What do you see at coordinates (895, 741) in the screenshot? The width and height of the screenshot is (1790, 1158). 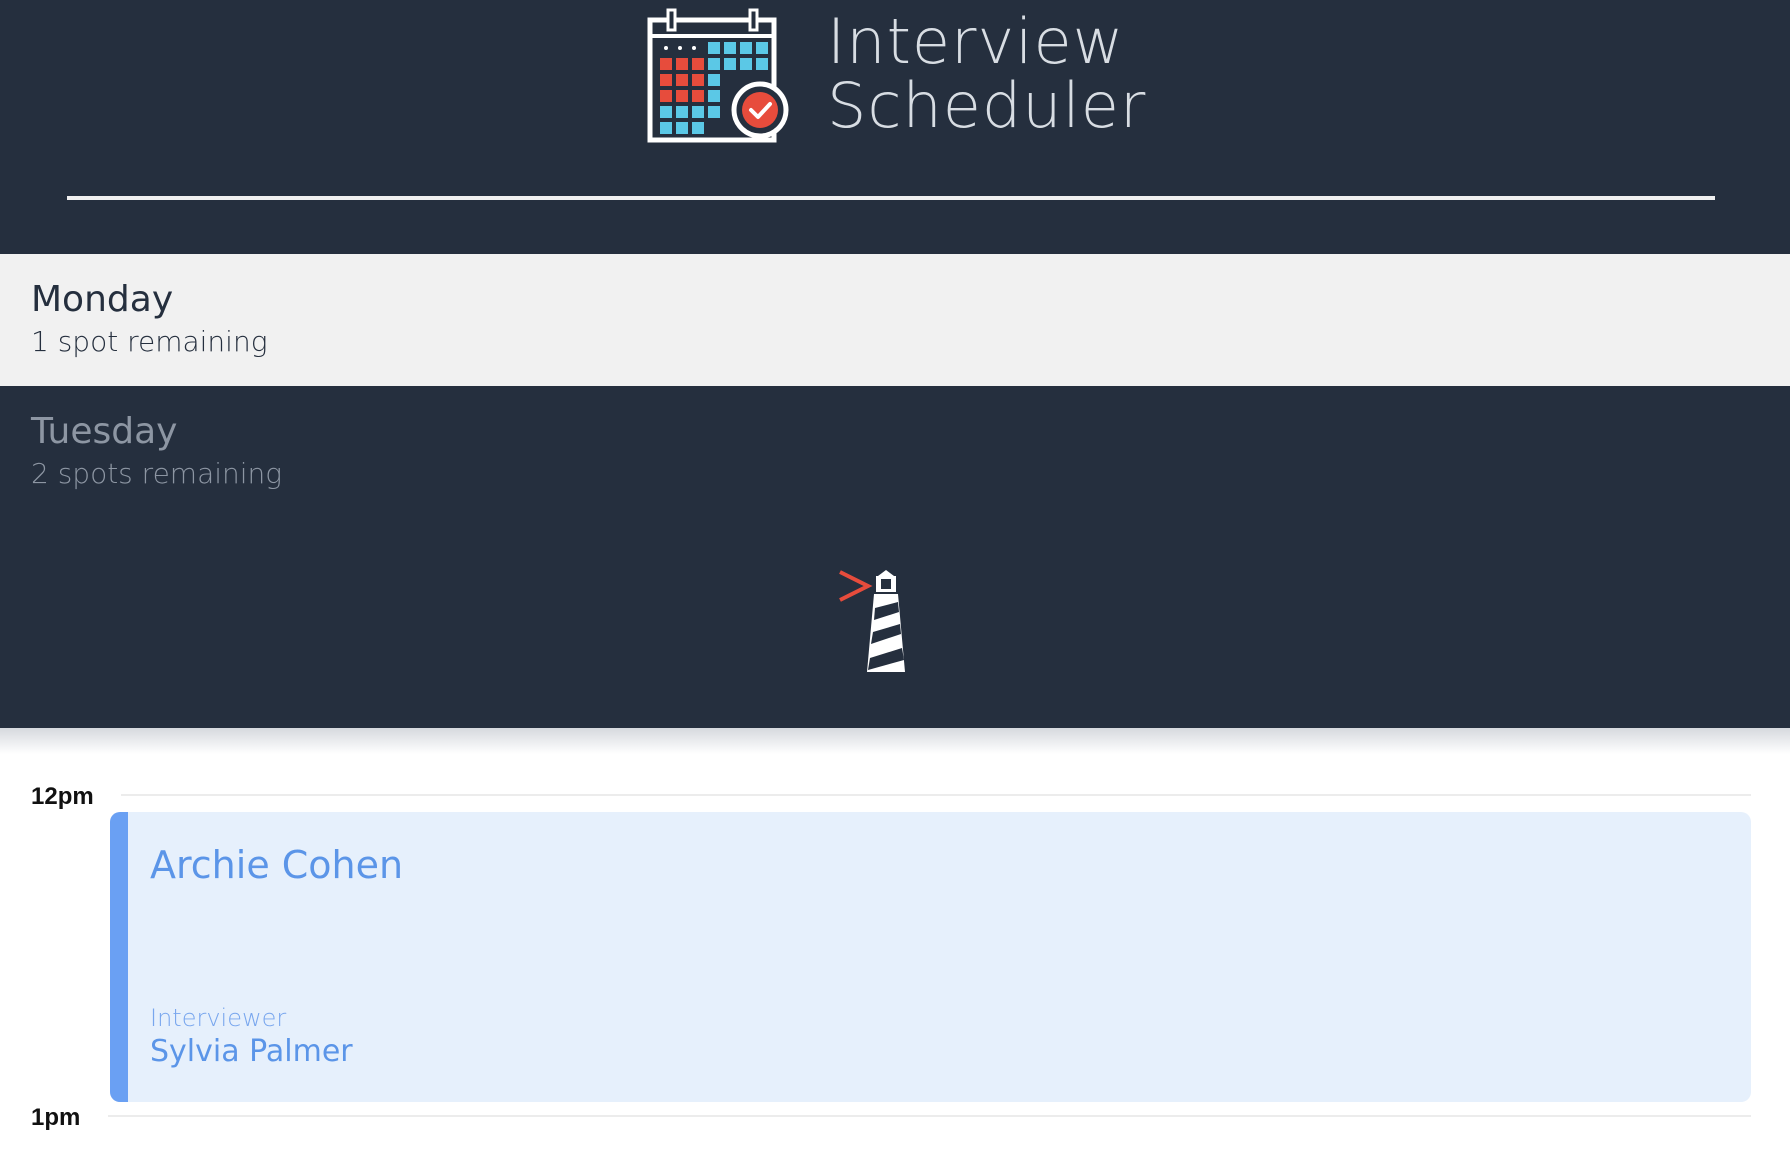 I see `day-list-shadow` at bounding box center [895, 741].